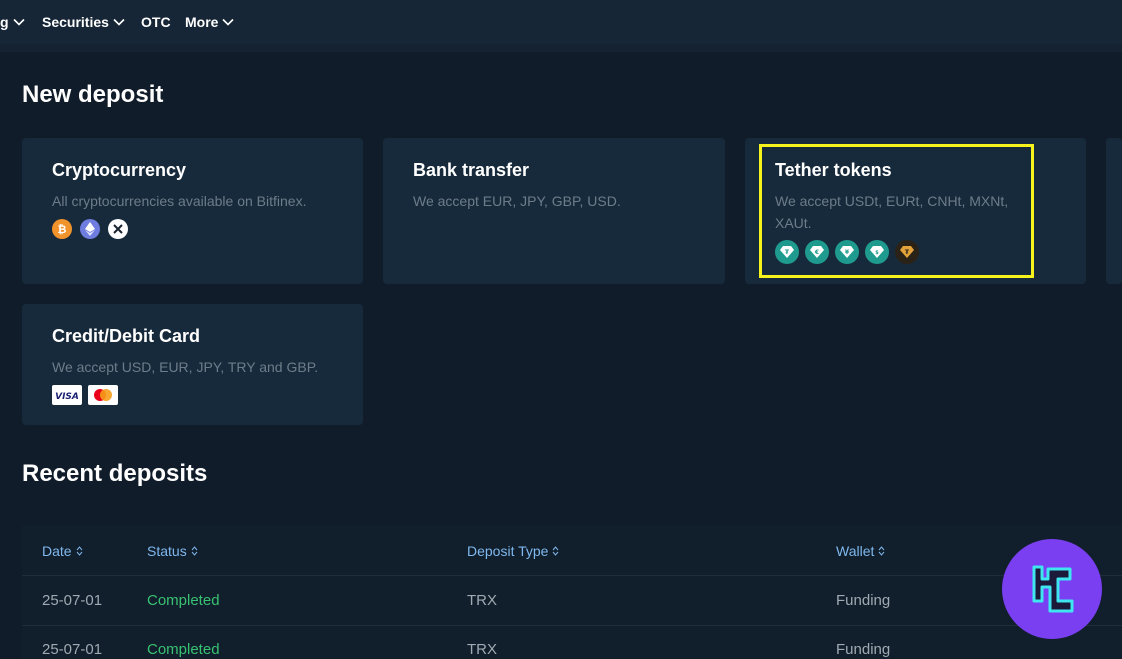 The width and height of the screenshot is (1122, 659). I want to click on visa-icon: VISA, so click(67, 395).